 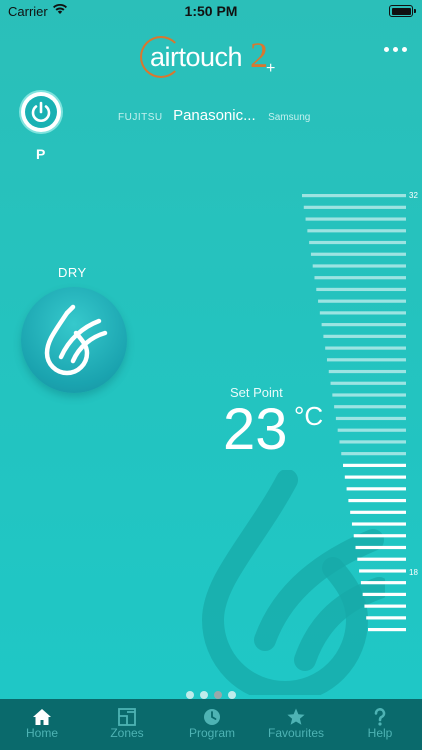 I want to click on tab-zones: Zones, so click(x=127, y=724).